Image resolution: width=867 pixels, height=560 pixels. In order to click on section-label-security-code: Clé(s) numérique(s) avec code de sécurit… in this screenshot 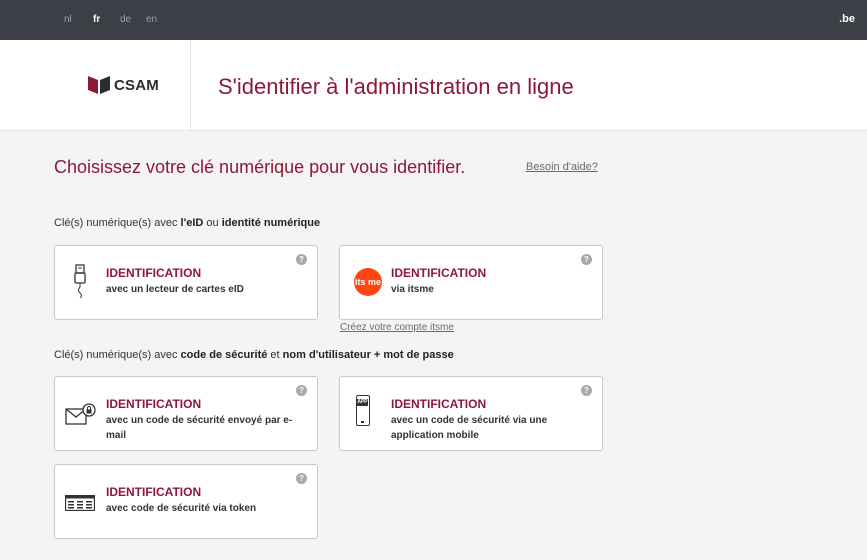, I will do `click(254, 355)`.